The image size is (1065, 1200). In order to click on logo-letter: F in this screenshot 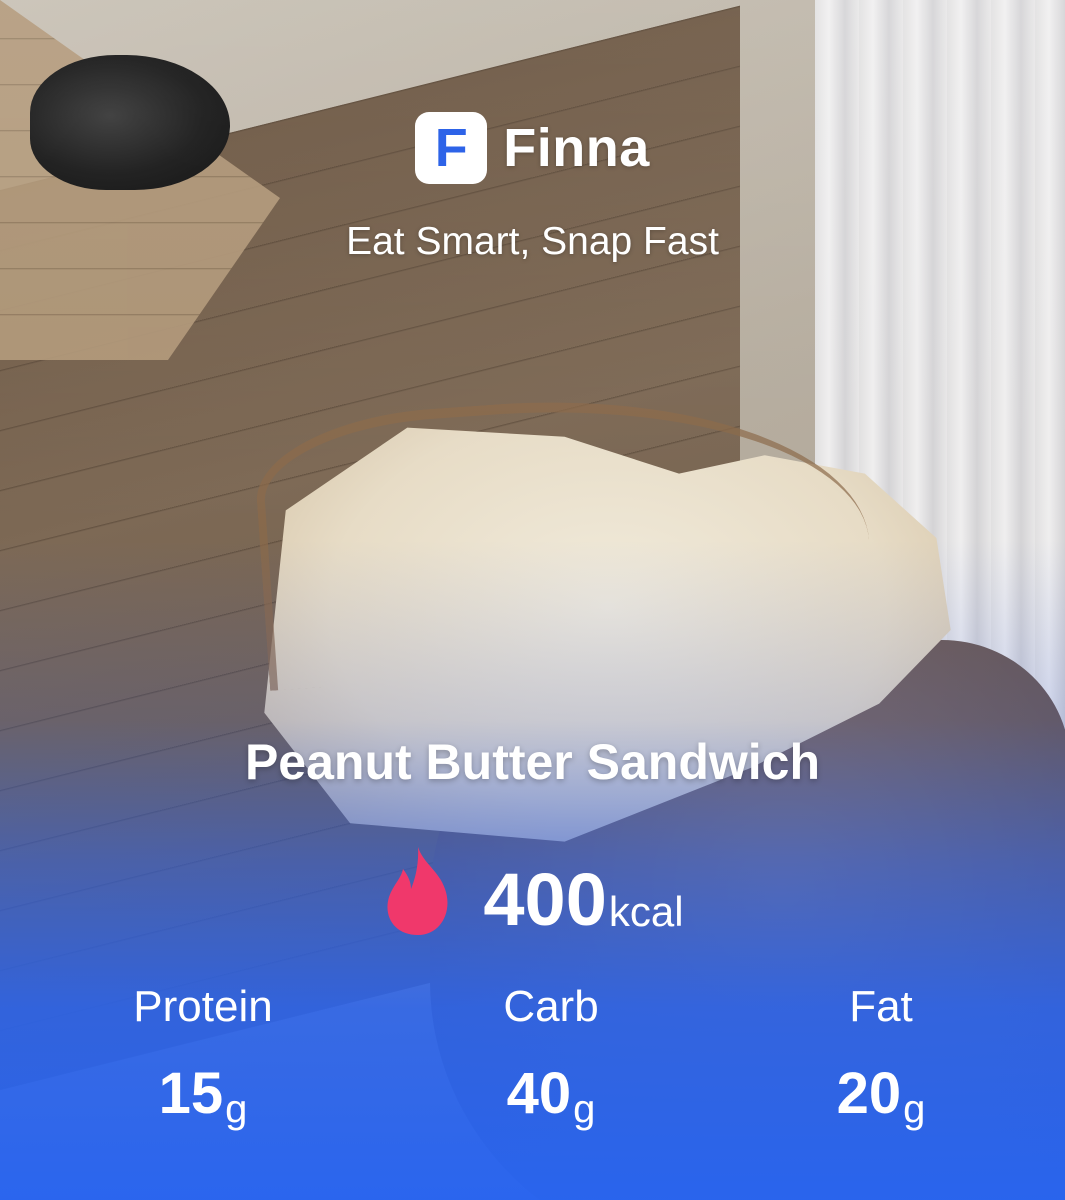, I will do `click(451, 148)`.